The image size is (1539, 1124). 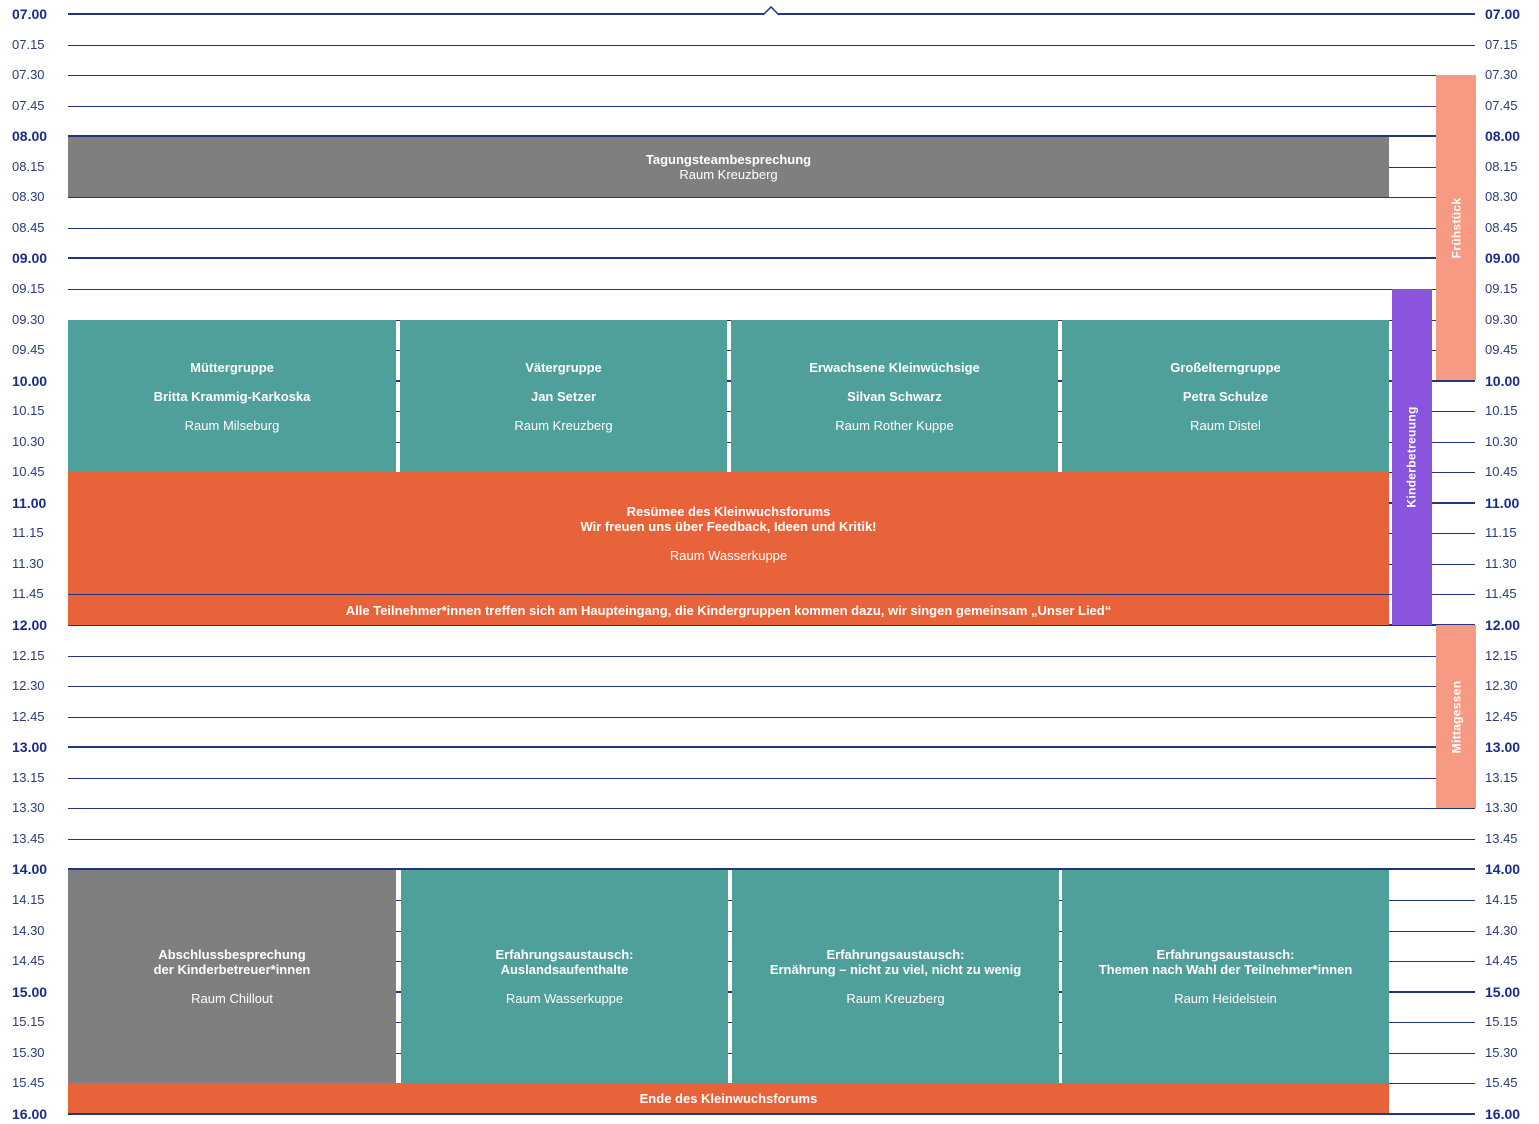 What do you see at coordinates (1501, 410) in the screenshot?
I see `time-label-right: 10.15` at bounding box center [1501, 410].